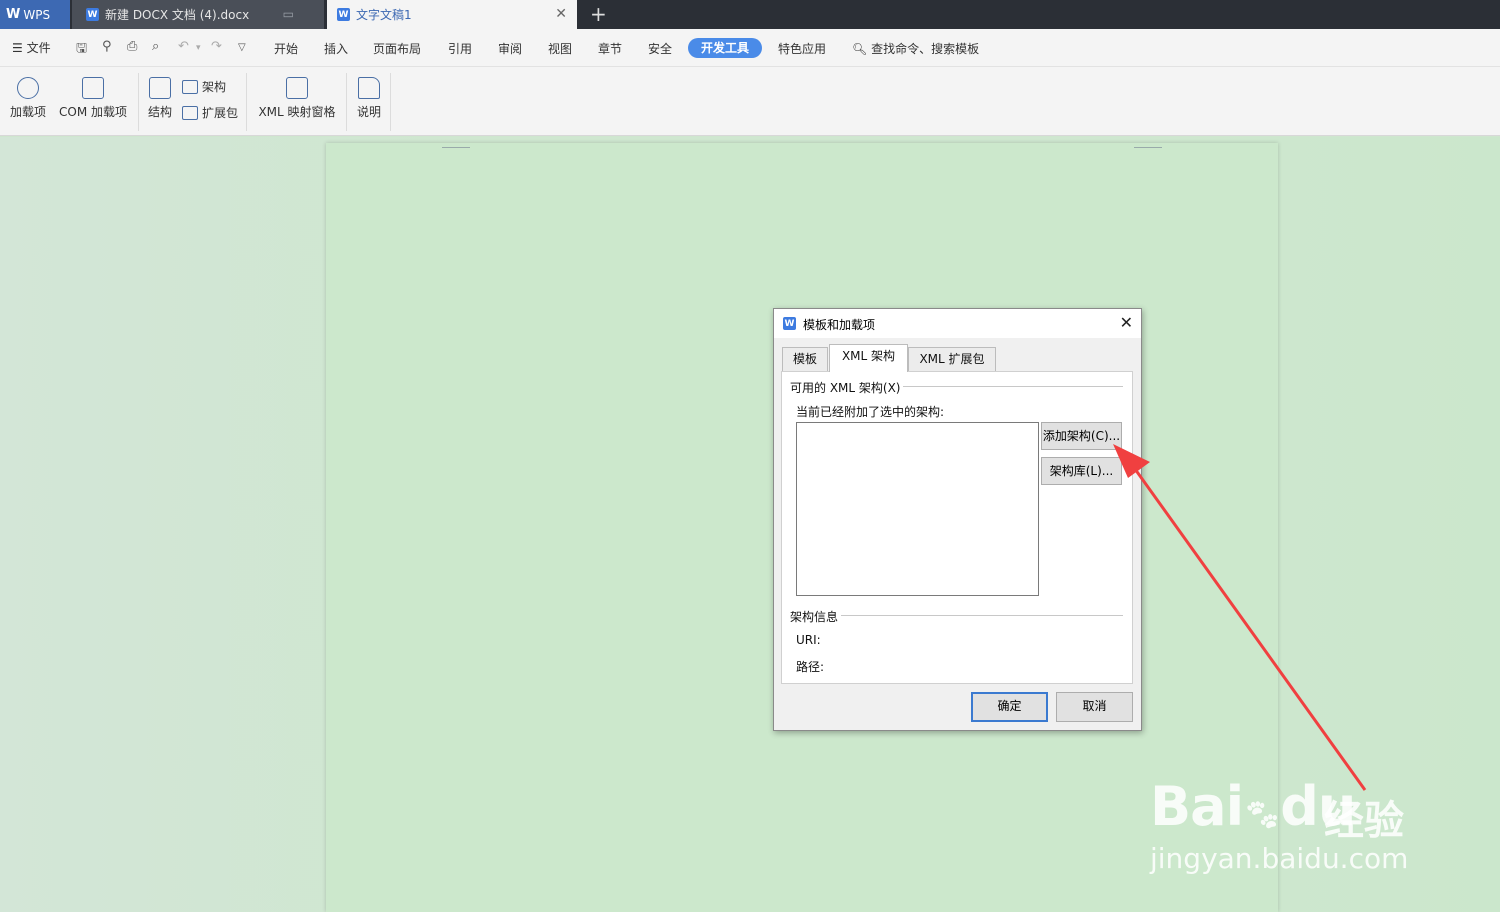 This screenshot has height=912, width=1500. Describe the element at coordinates (1364, 821) in the screenshot. I see `watermark-jingyan: 经验` at that location.